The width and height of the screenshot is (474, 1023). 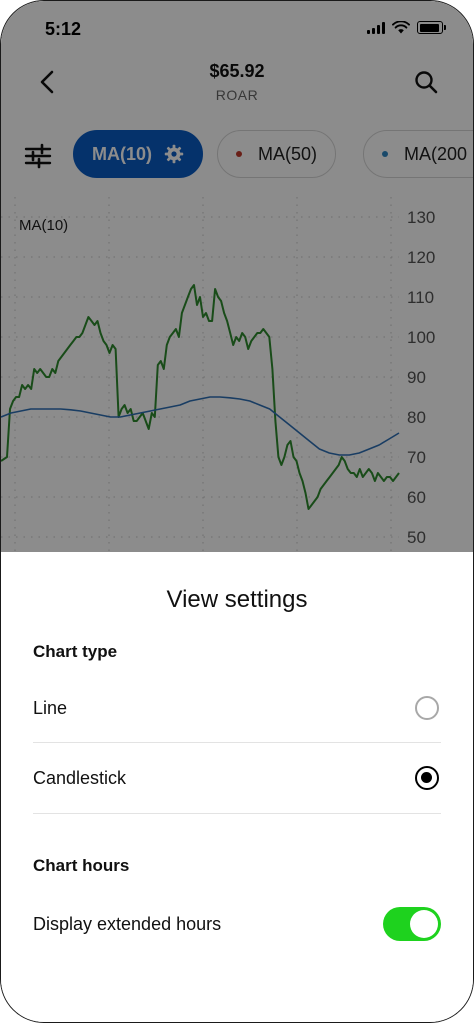 I want to click on radio-button-checked, so click(x=427, y=778).